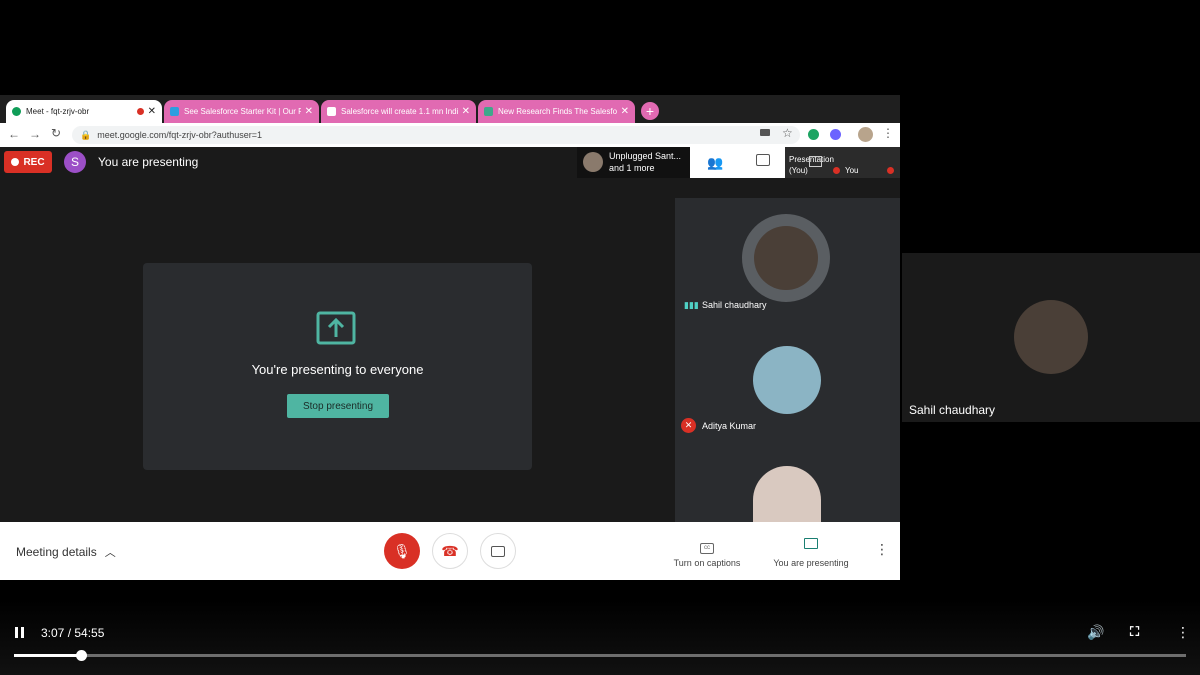 The image size is (1200, 675). I want to click on tab-salesforce-starter: See Salesforce Starter Kit | Our Fr ✕, so click(241, 111).